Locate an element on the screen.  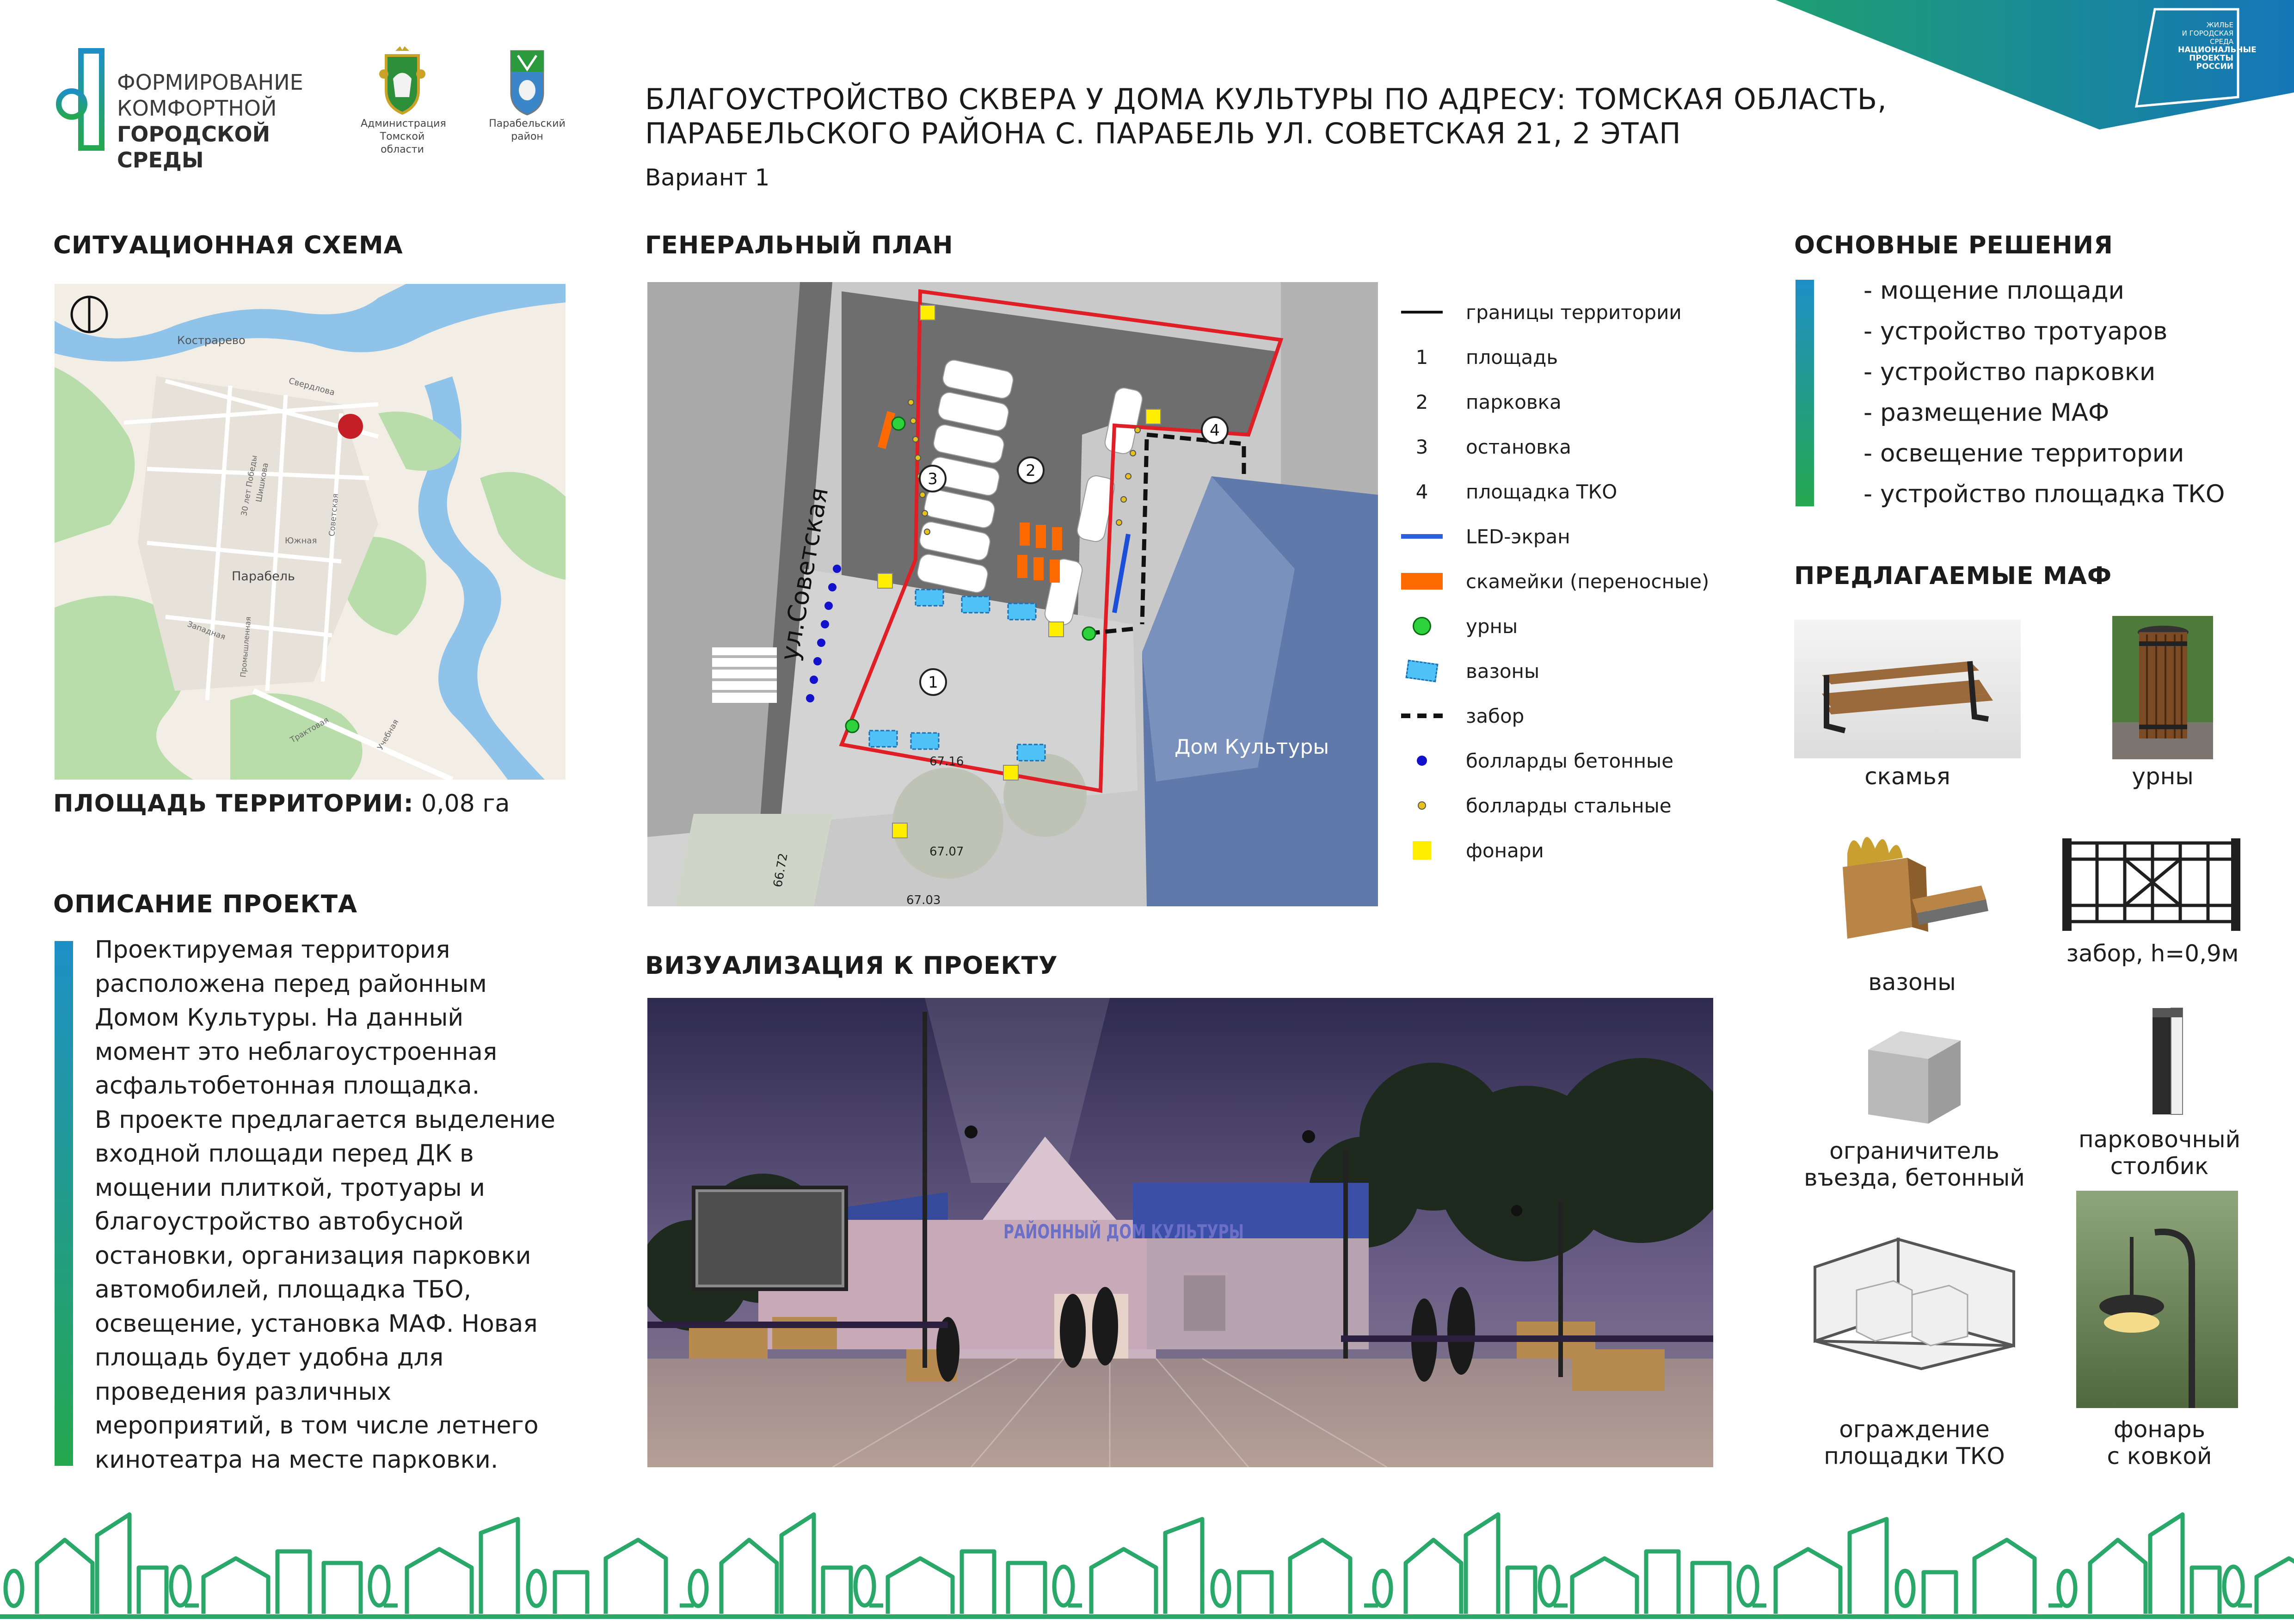
description-line: входной площади перед ДК в is located at coordinates (284, 1154).